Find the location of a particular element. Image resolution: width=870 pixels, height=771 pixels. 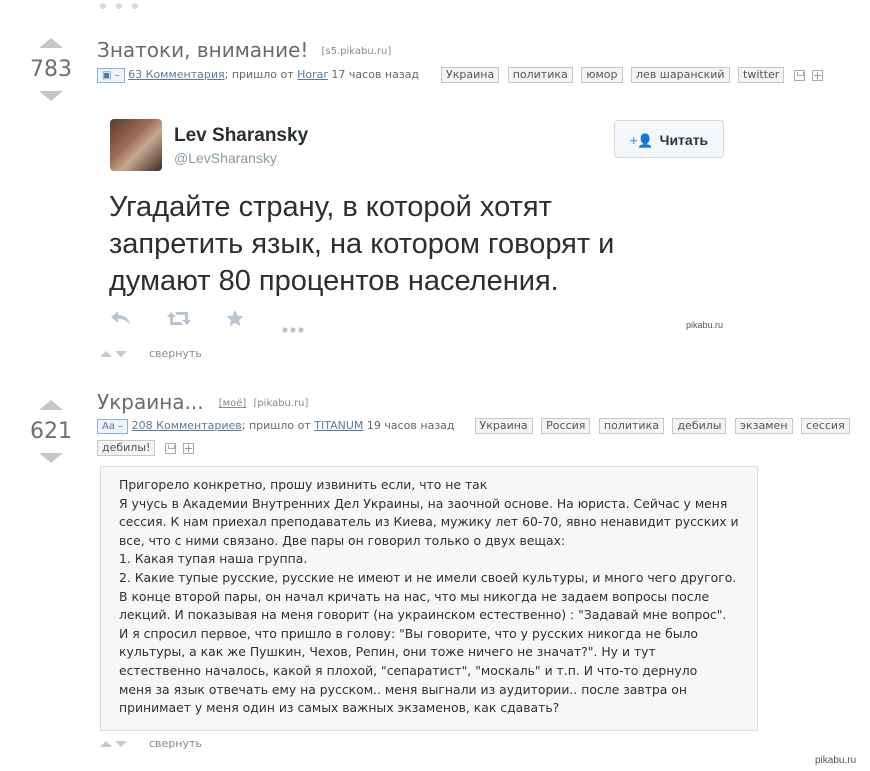

star-icon is located at coordinates (235, 321).